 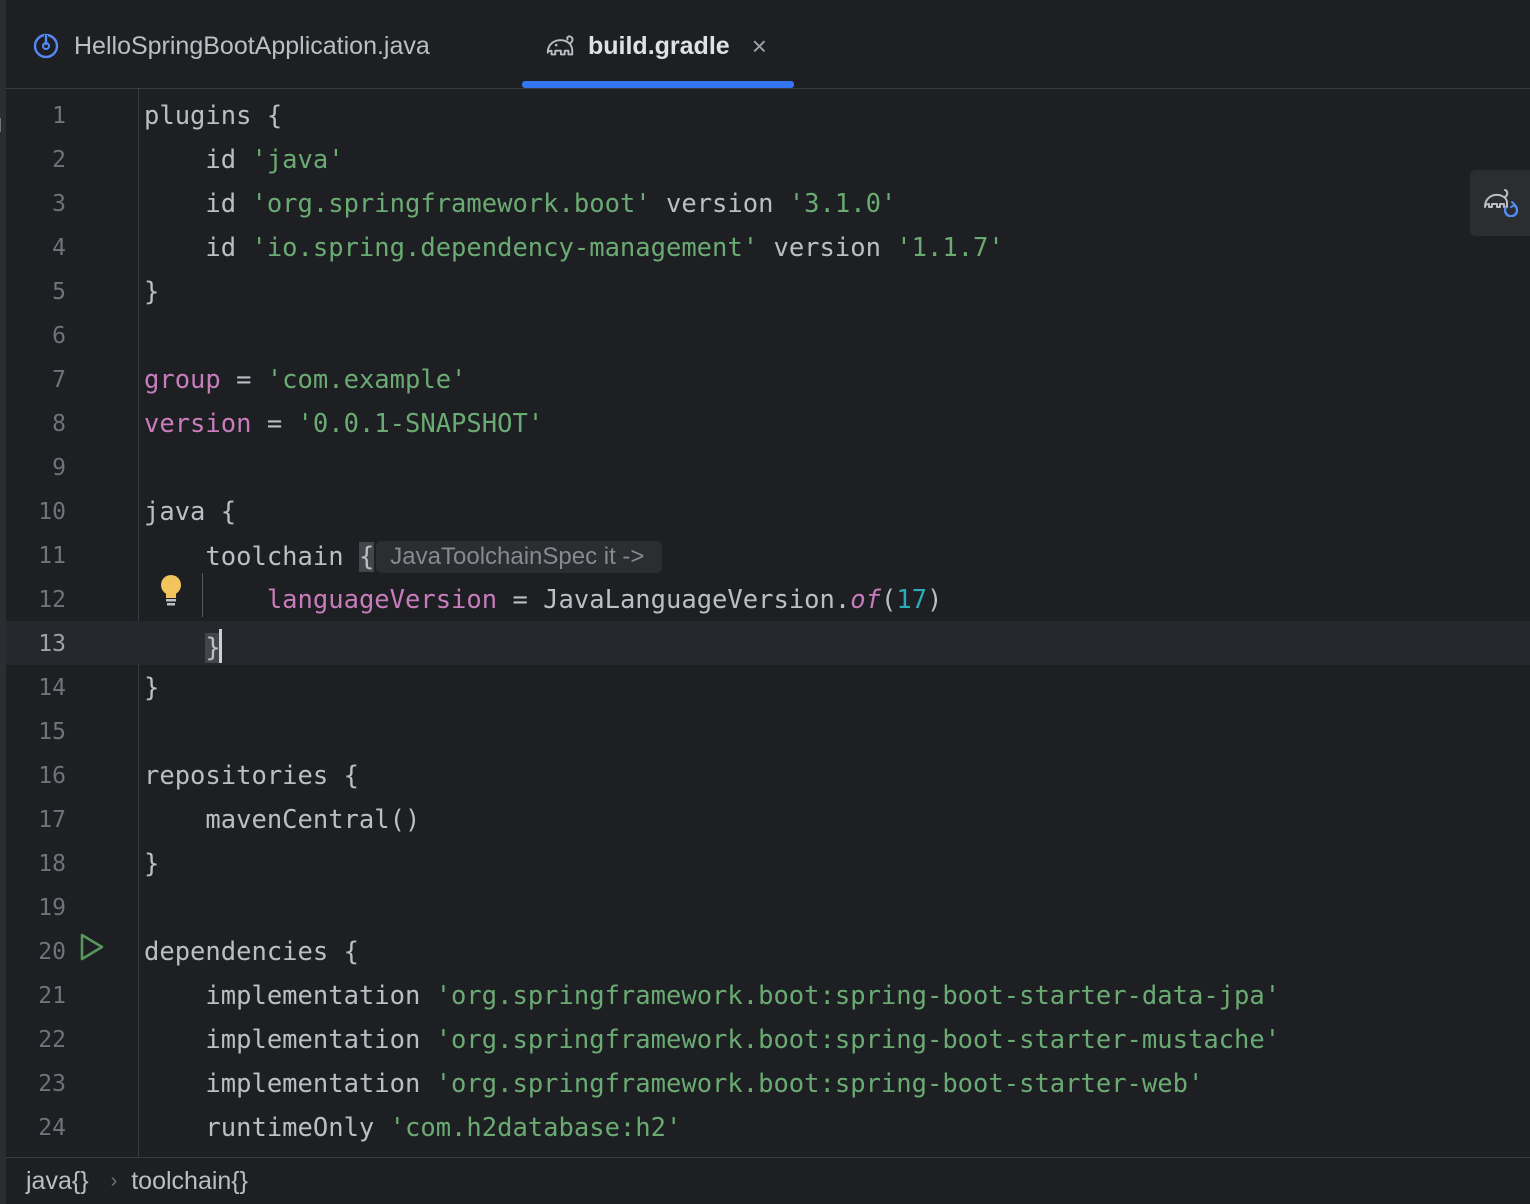 What do you see at coordinates (344, 424) in the screenshot?
I see `code-text: version = '0.0.1-SNAPSHOT'` at bounding box center [344, 424].